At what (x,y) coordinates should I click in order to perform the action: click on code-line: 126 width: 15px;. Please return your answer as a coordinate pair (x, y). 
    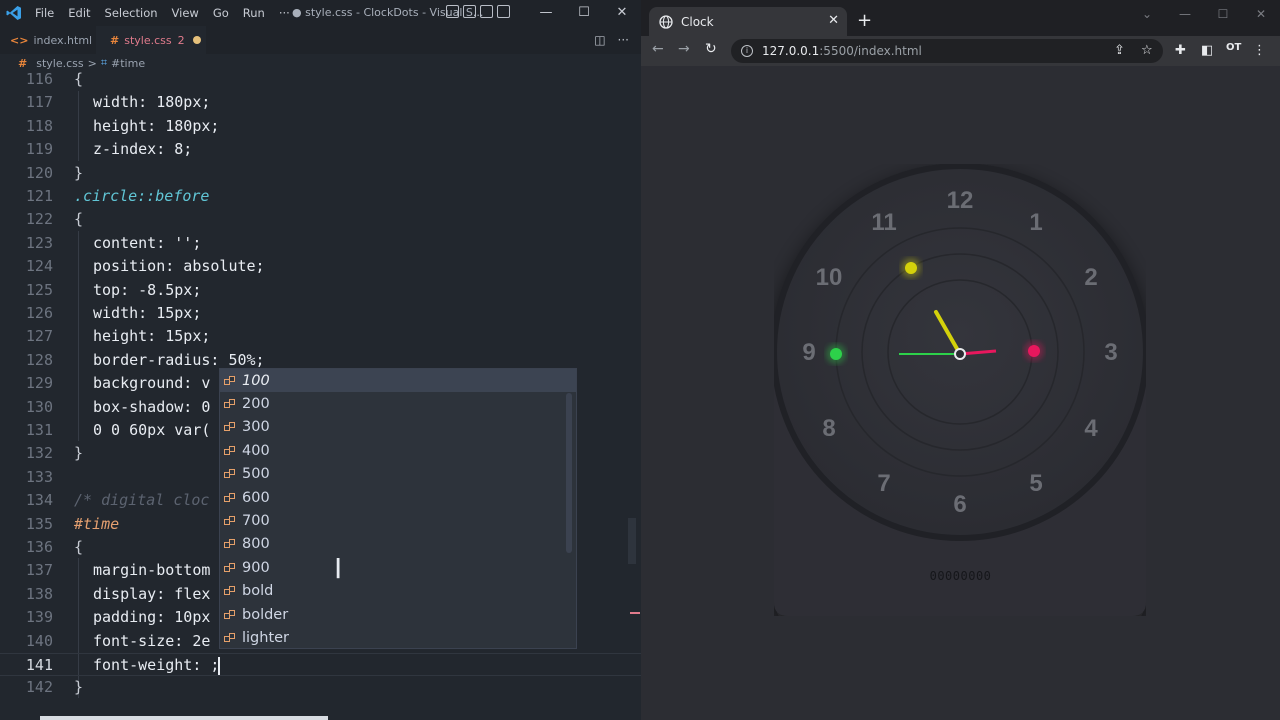
    Looking at the image, I should click on (113, 313).